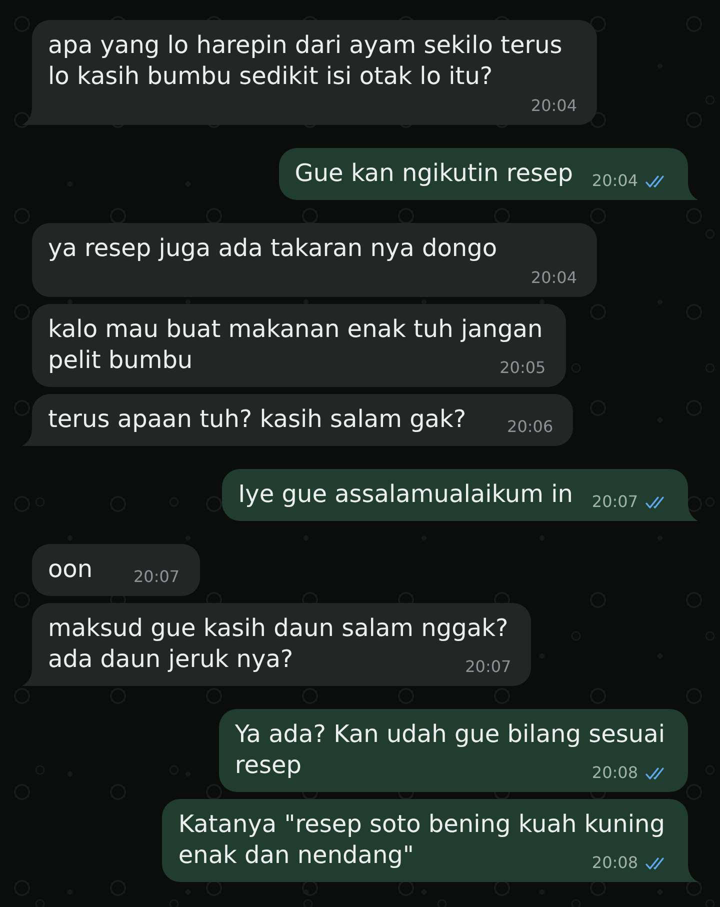 This screenshot has width=720, height=907. What do you see at coordinates (257, 419) in the screenshot?
I see `message-text: terus apaan tuh? kasih salam gak?` at bounding box center [257, 419].